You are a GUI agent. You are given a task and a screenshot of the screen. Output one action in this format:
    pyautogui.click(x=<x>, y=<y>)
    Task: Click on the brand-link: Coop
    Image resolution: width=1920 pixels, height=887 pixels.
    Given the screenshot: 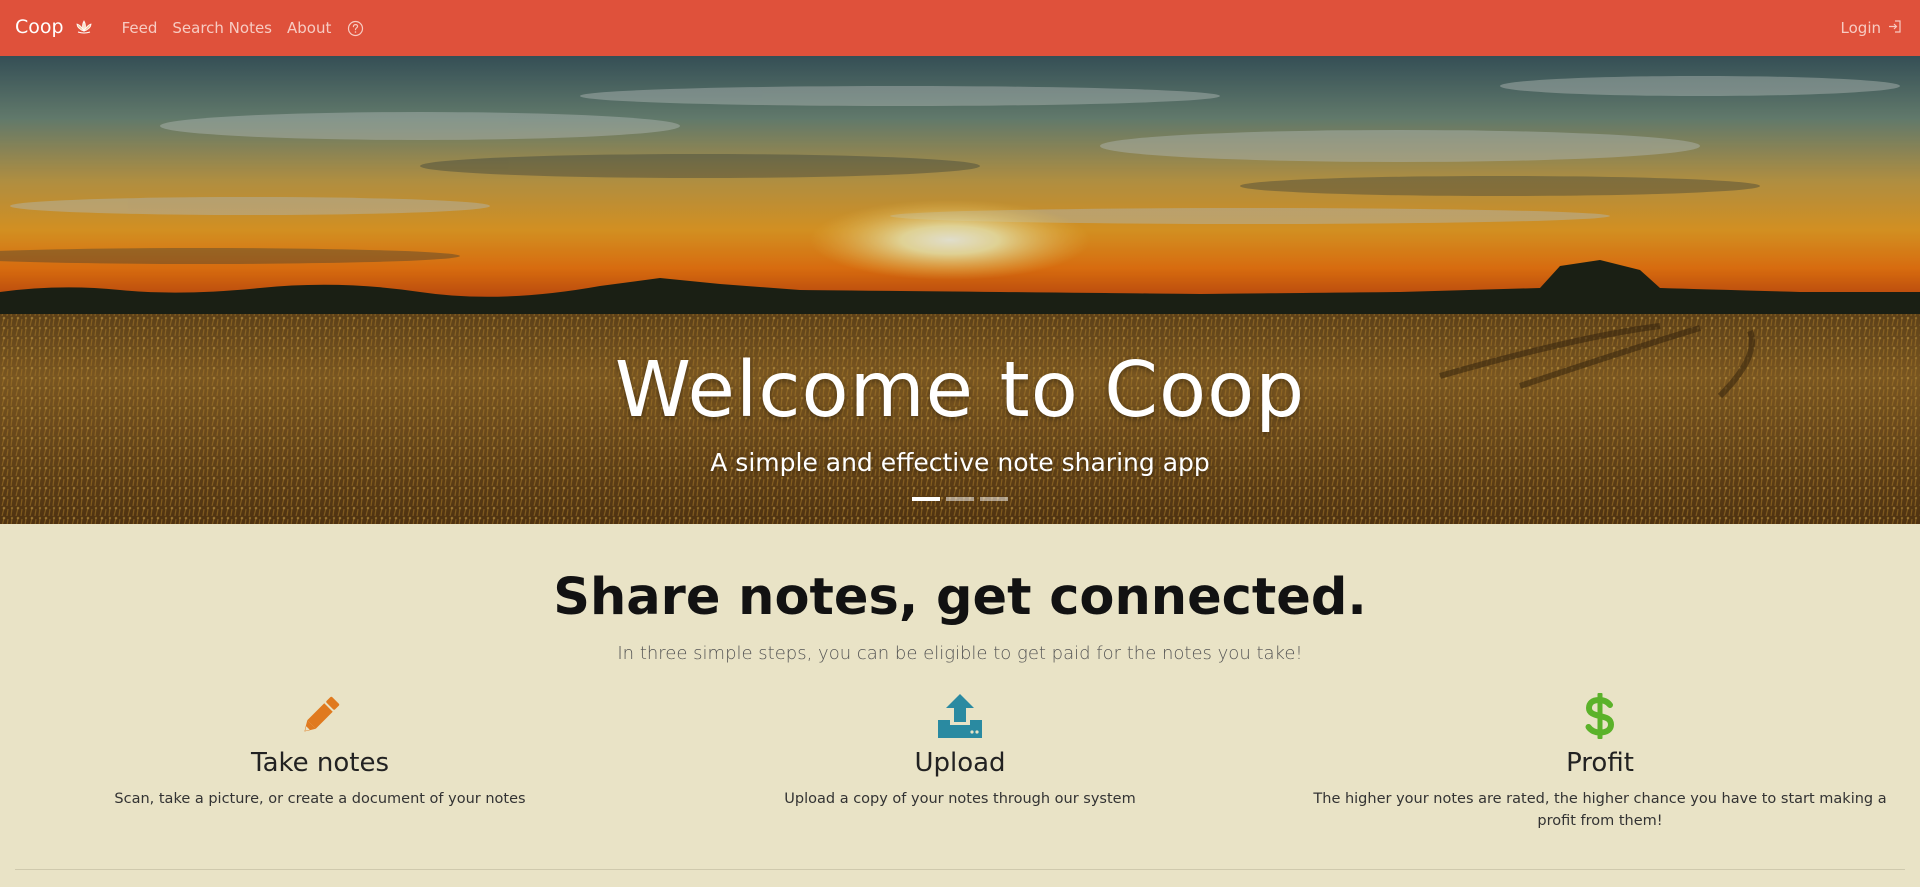 What is the action you would take?
    pyautogui.click(x=54, y=27)
    